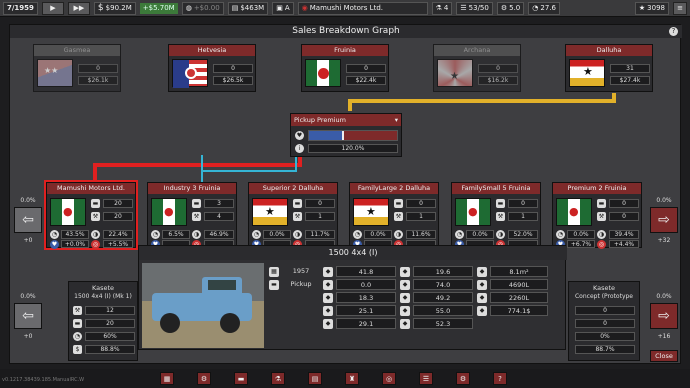  I want to click on trophy-button: ♜, so click(352, 378).